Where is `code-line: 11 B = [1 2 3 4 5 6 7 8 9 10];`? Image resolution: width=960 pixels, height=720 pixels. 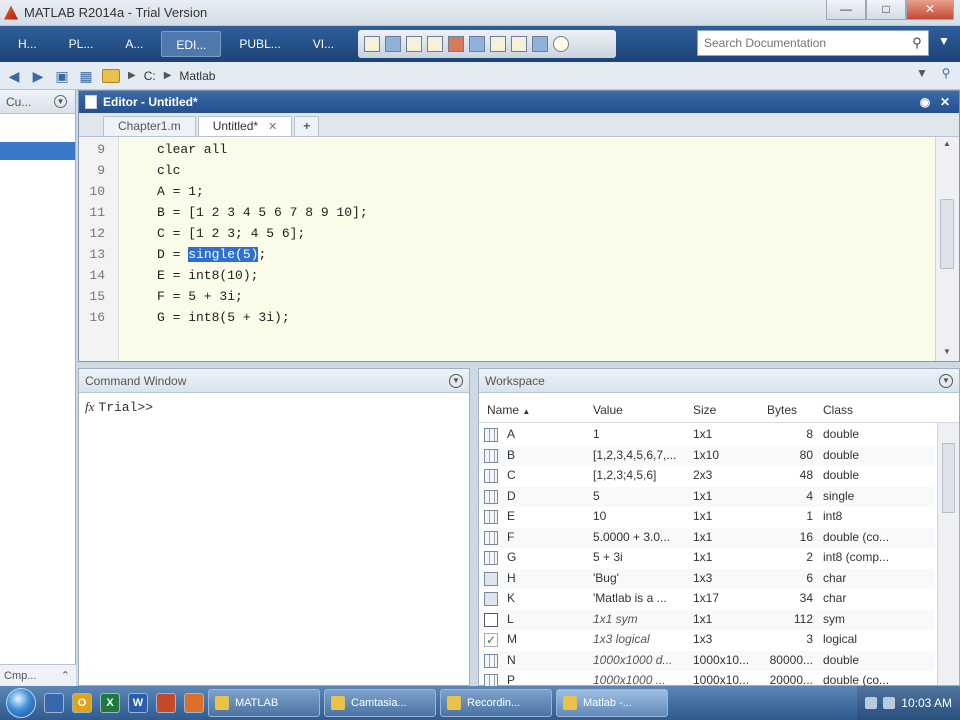
code-line: 11 B = [1 2 3 4 5 6 7 8 9 10]; is located at coordinates (507, 212).